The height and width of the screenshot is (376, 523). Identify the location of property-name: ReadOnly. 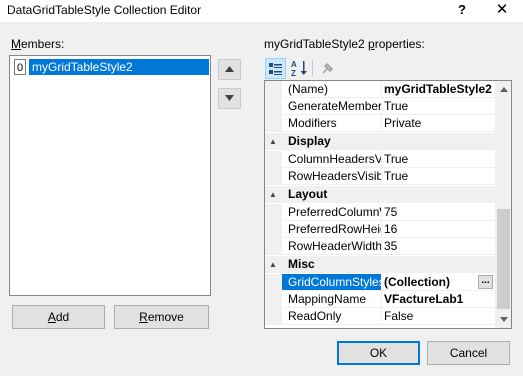
(332, 316).